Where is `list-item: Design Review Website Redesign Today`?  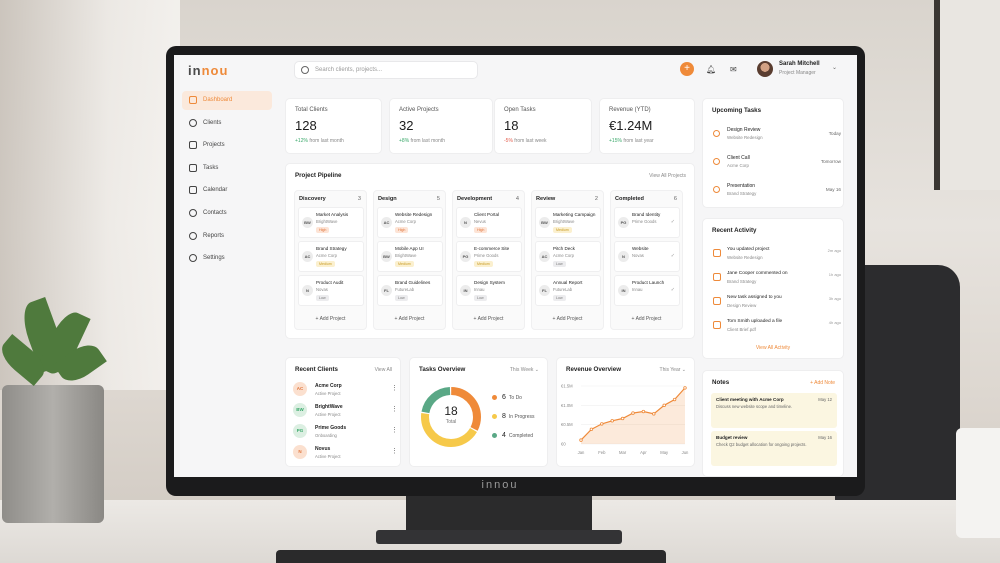
list-item: Design Review Website Redesign Today is located at coordinates (777, 139).